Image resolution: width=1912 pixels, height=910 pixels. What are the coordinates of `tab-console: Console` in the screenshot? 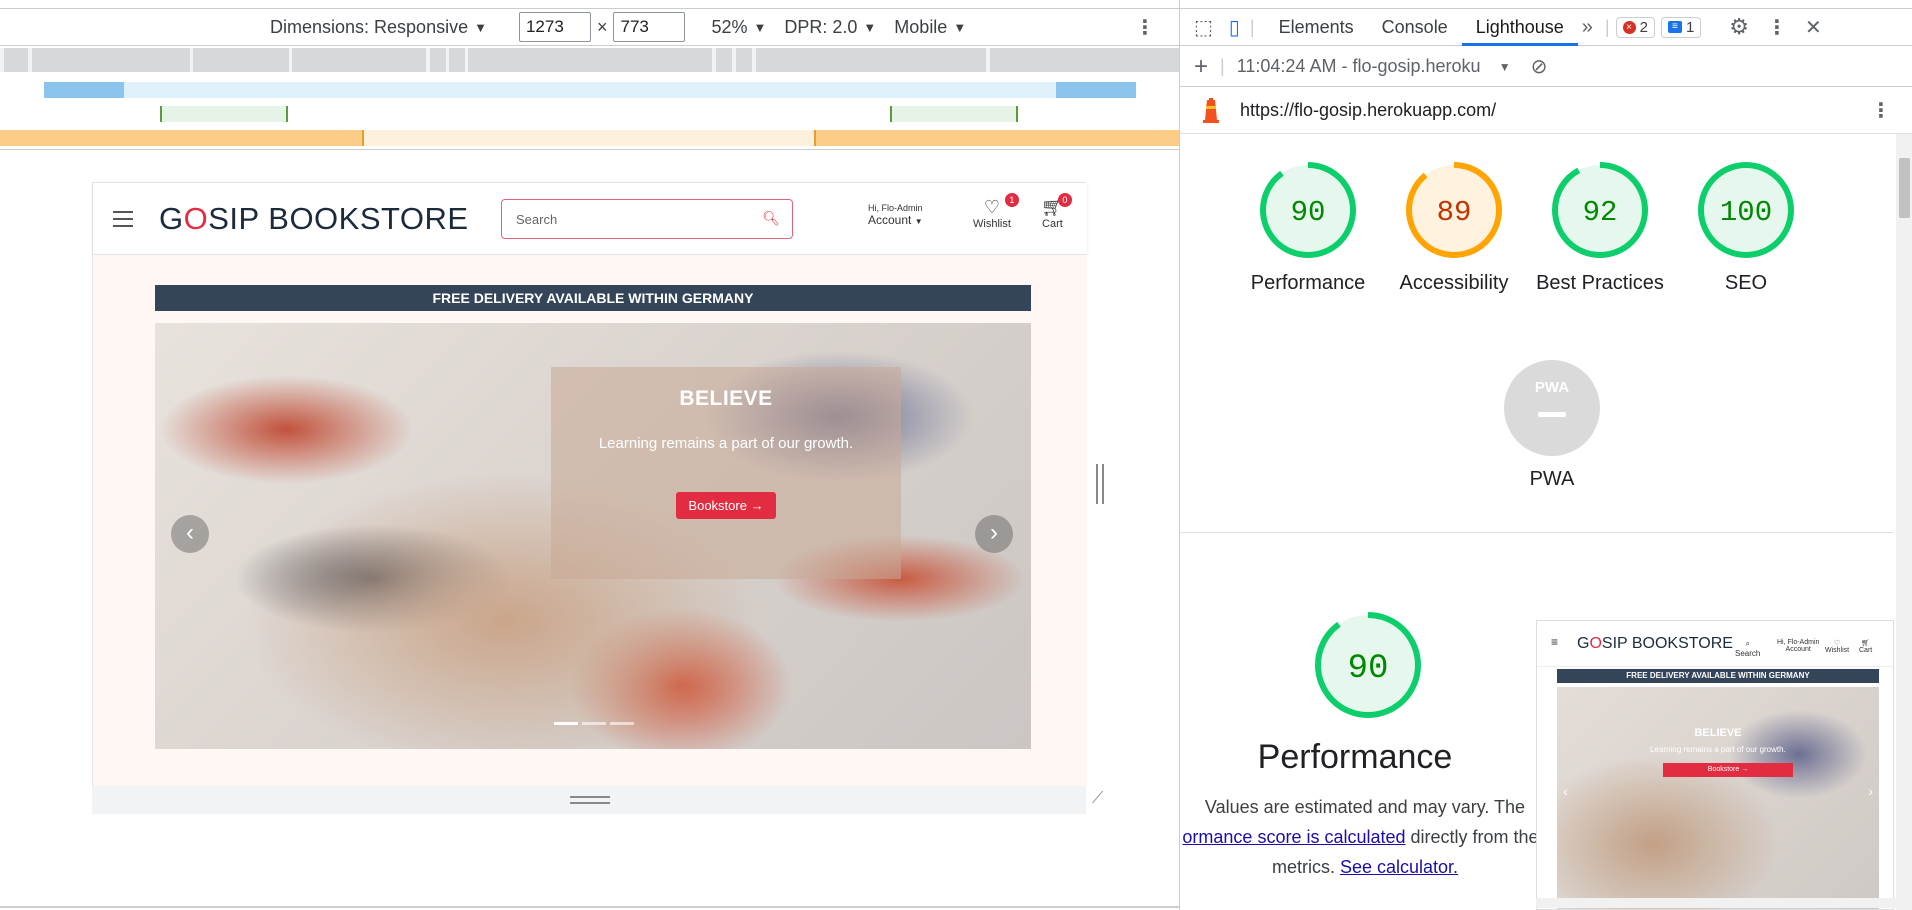 It's located at (1415, 27).